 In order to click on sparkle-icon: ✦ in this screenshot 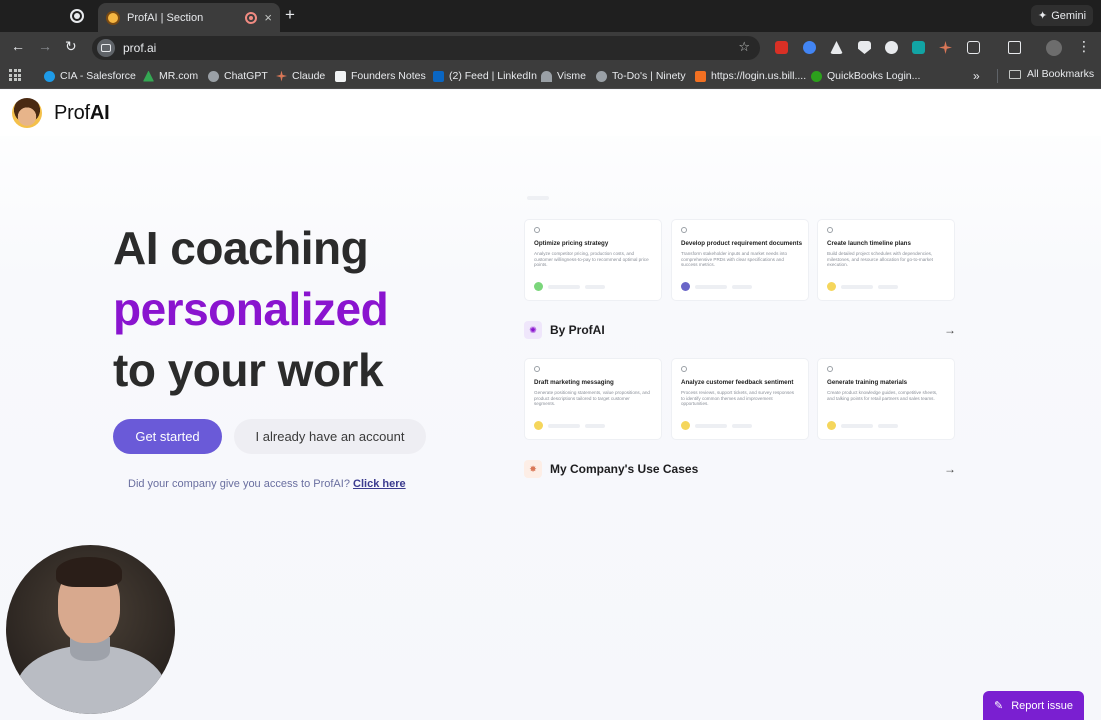, I will do `click(1042, 16)`.